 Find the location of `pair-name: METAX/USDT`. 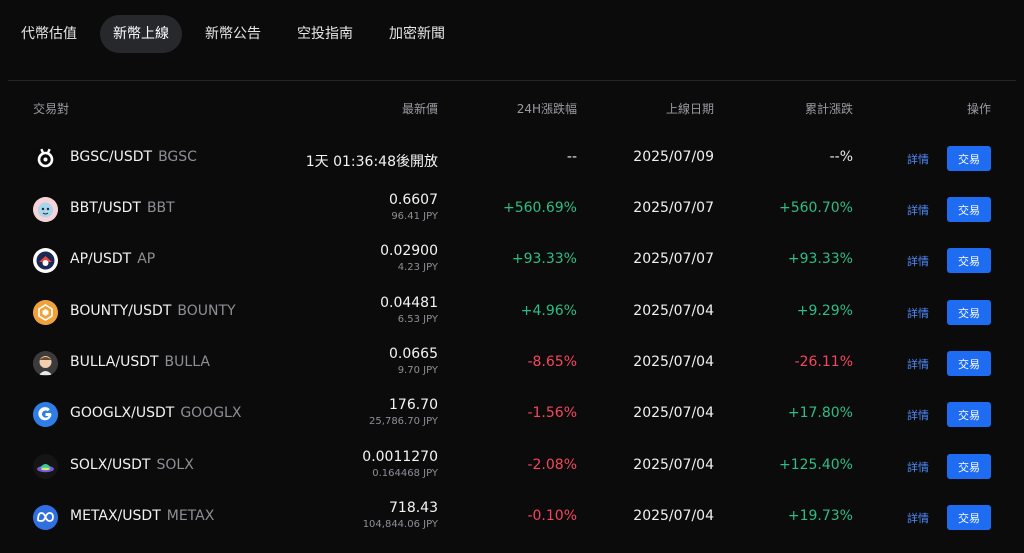

pair-name: METAX/USDT is located at coordinates (115, 516).